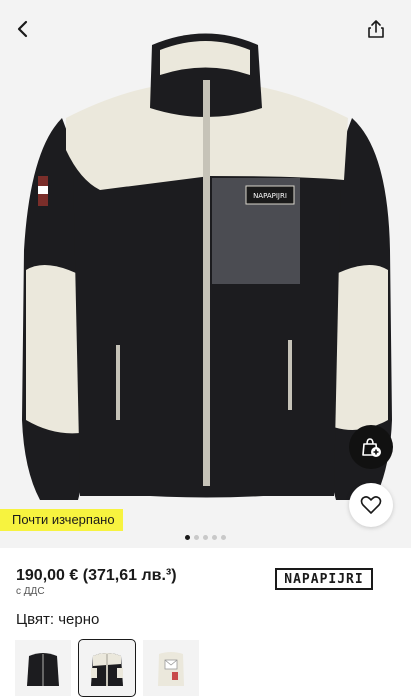 The image size is (411, 699). I want to click on heart-icon, so click(371, 505).